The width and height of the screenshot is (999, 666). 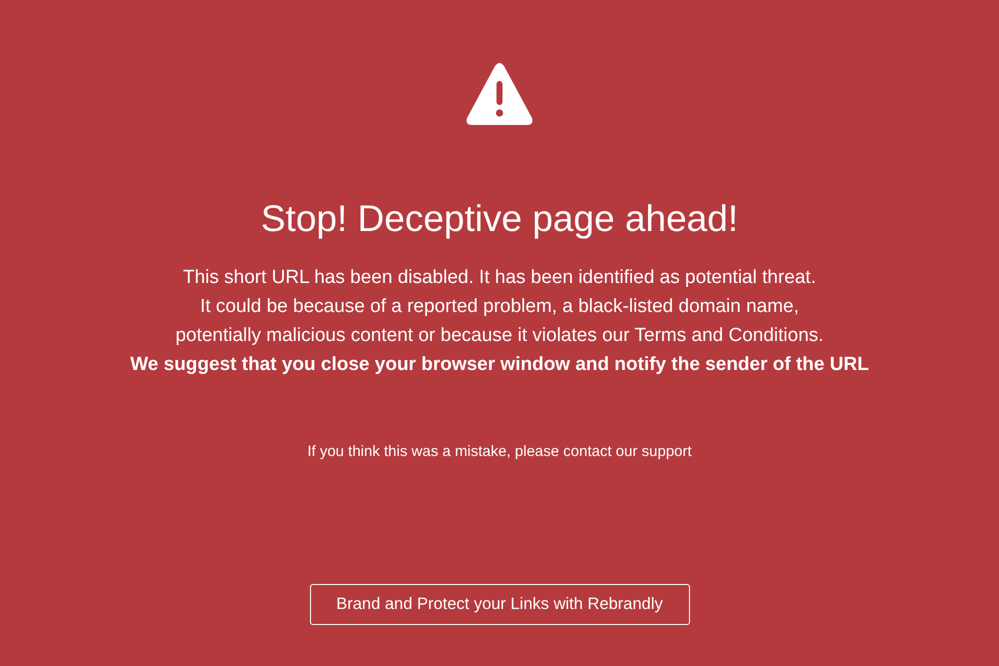 I want to click on page-title: Stop! Deceptive page ahead!, so click(x=499, y=219).